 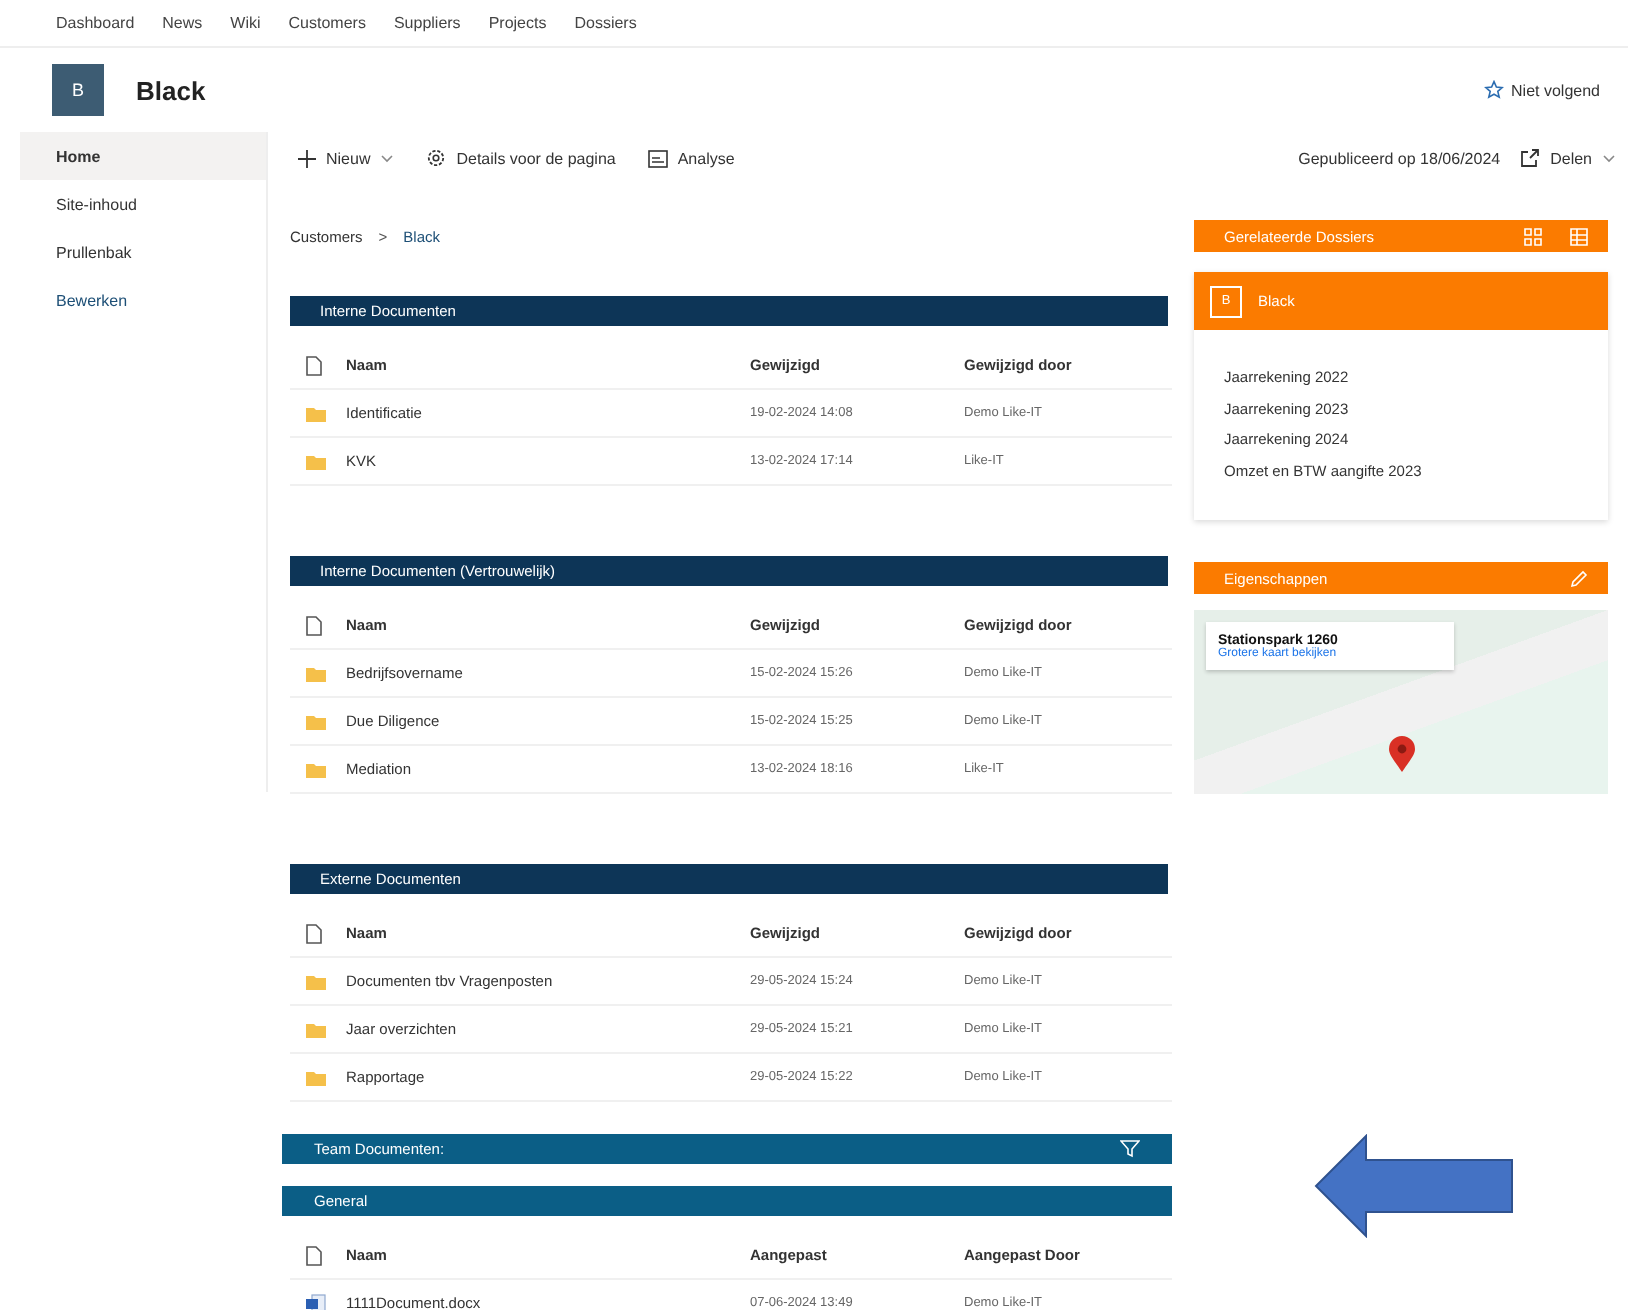 I want to click on top-nav-link: Wiki, so click(x=245, y=23).